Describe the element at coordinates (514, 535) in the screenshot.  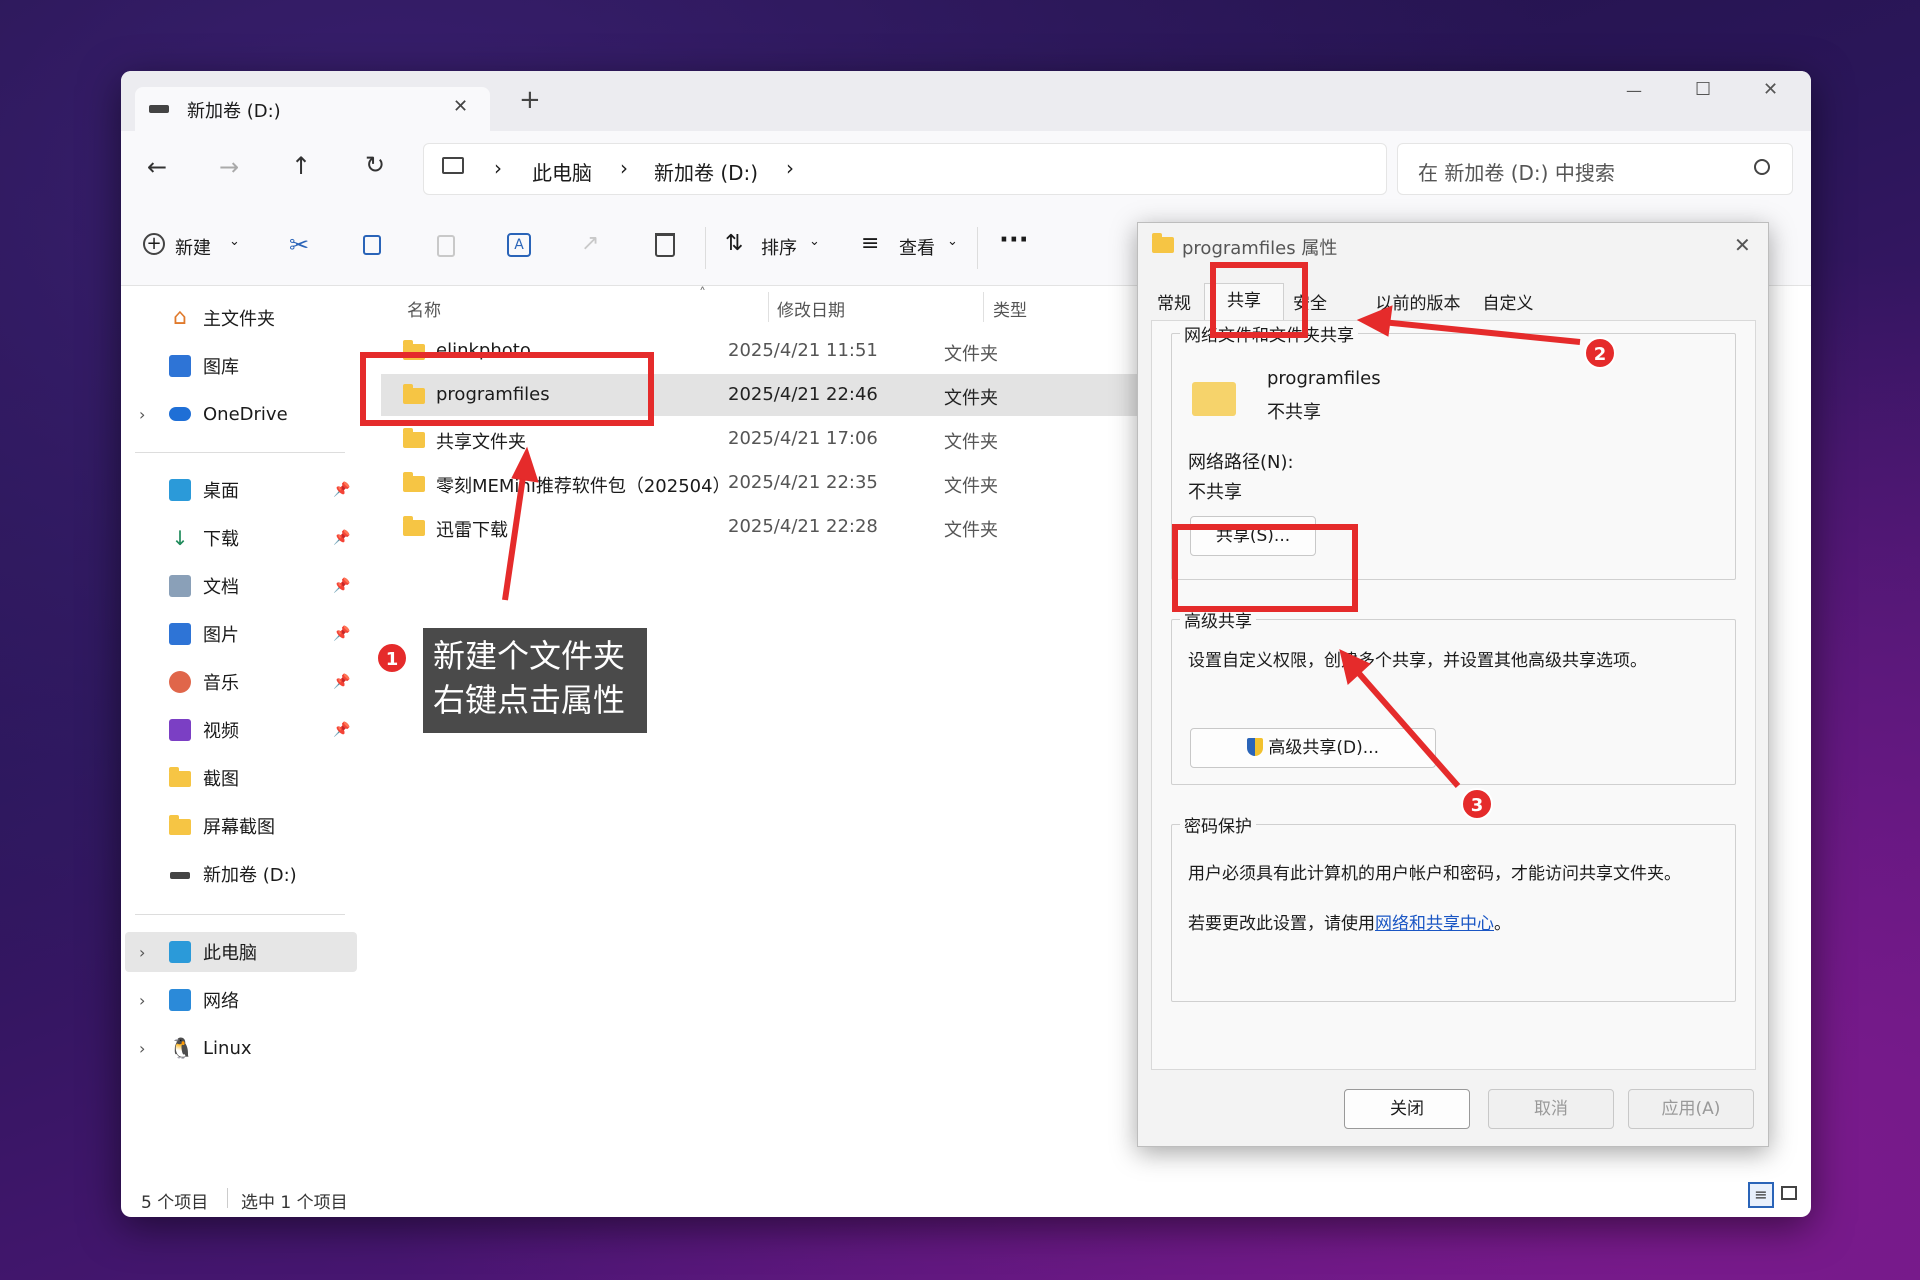
I see `arrow-1-shaft` at that location.